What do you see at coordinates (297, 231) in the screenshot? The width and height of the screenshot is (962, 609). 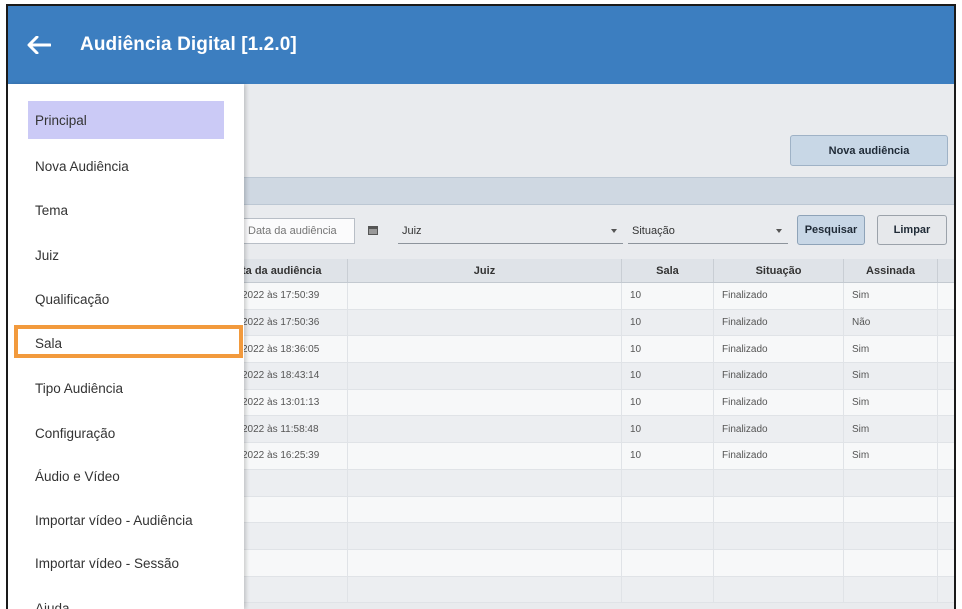 I see `hearing-date-input` at bounding box center [297, 231].